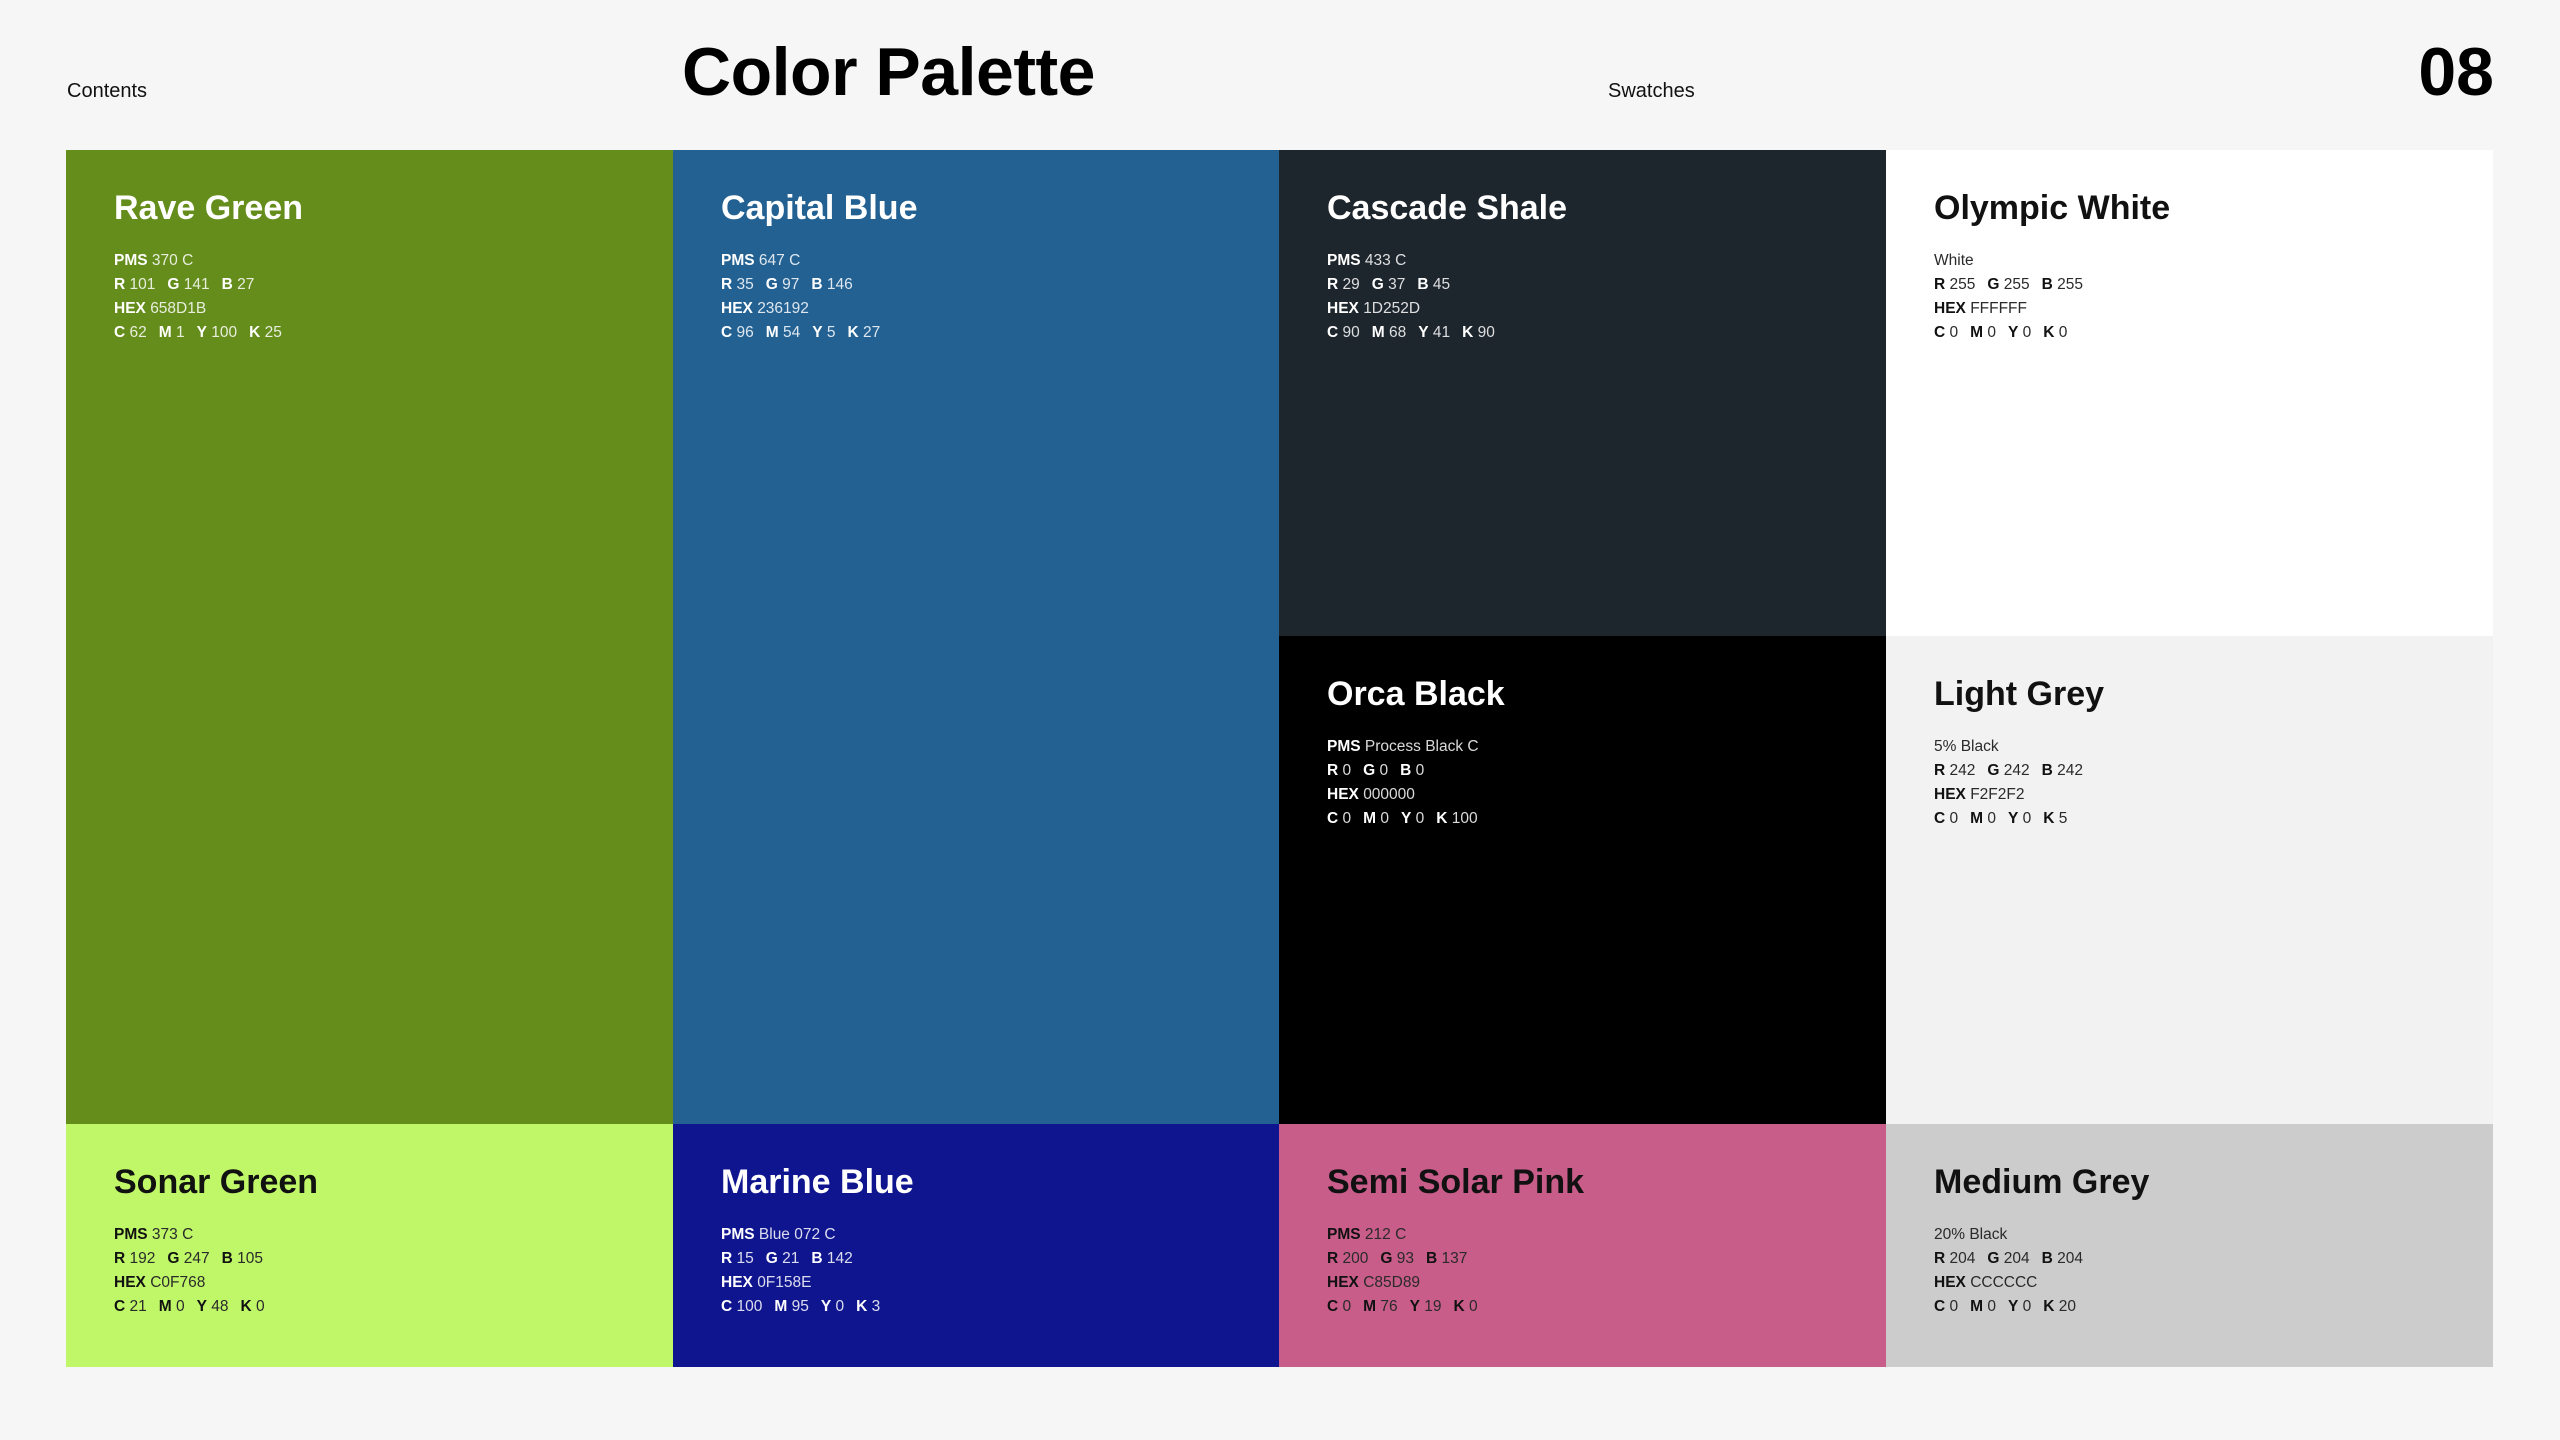 This screenshot has width=2560, height=1440. Describe the element at coordinates (178, 308) in the screenshot. I see `hex-value: 658D1B` at that location.